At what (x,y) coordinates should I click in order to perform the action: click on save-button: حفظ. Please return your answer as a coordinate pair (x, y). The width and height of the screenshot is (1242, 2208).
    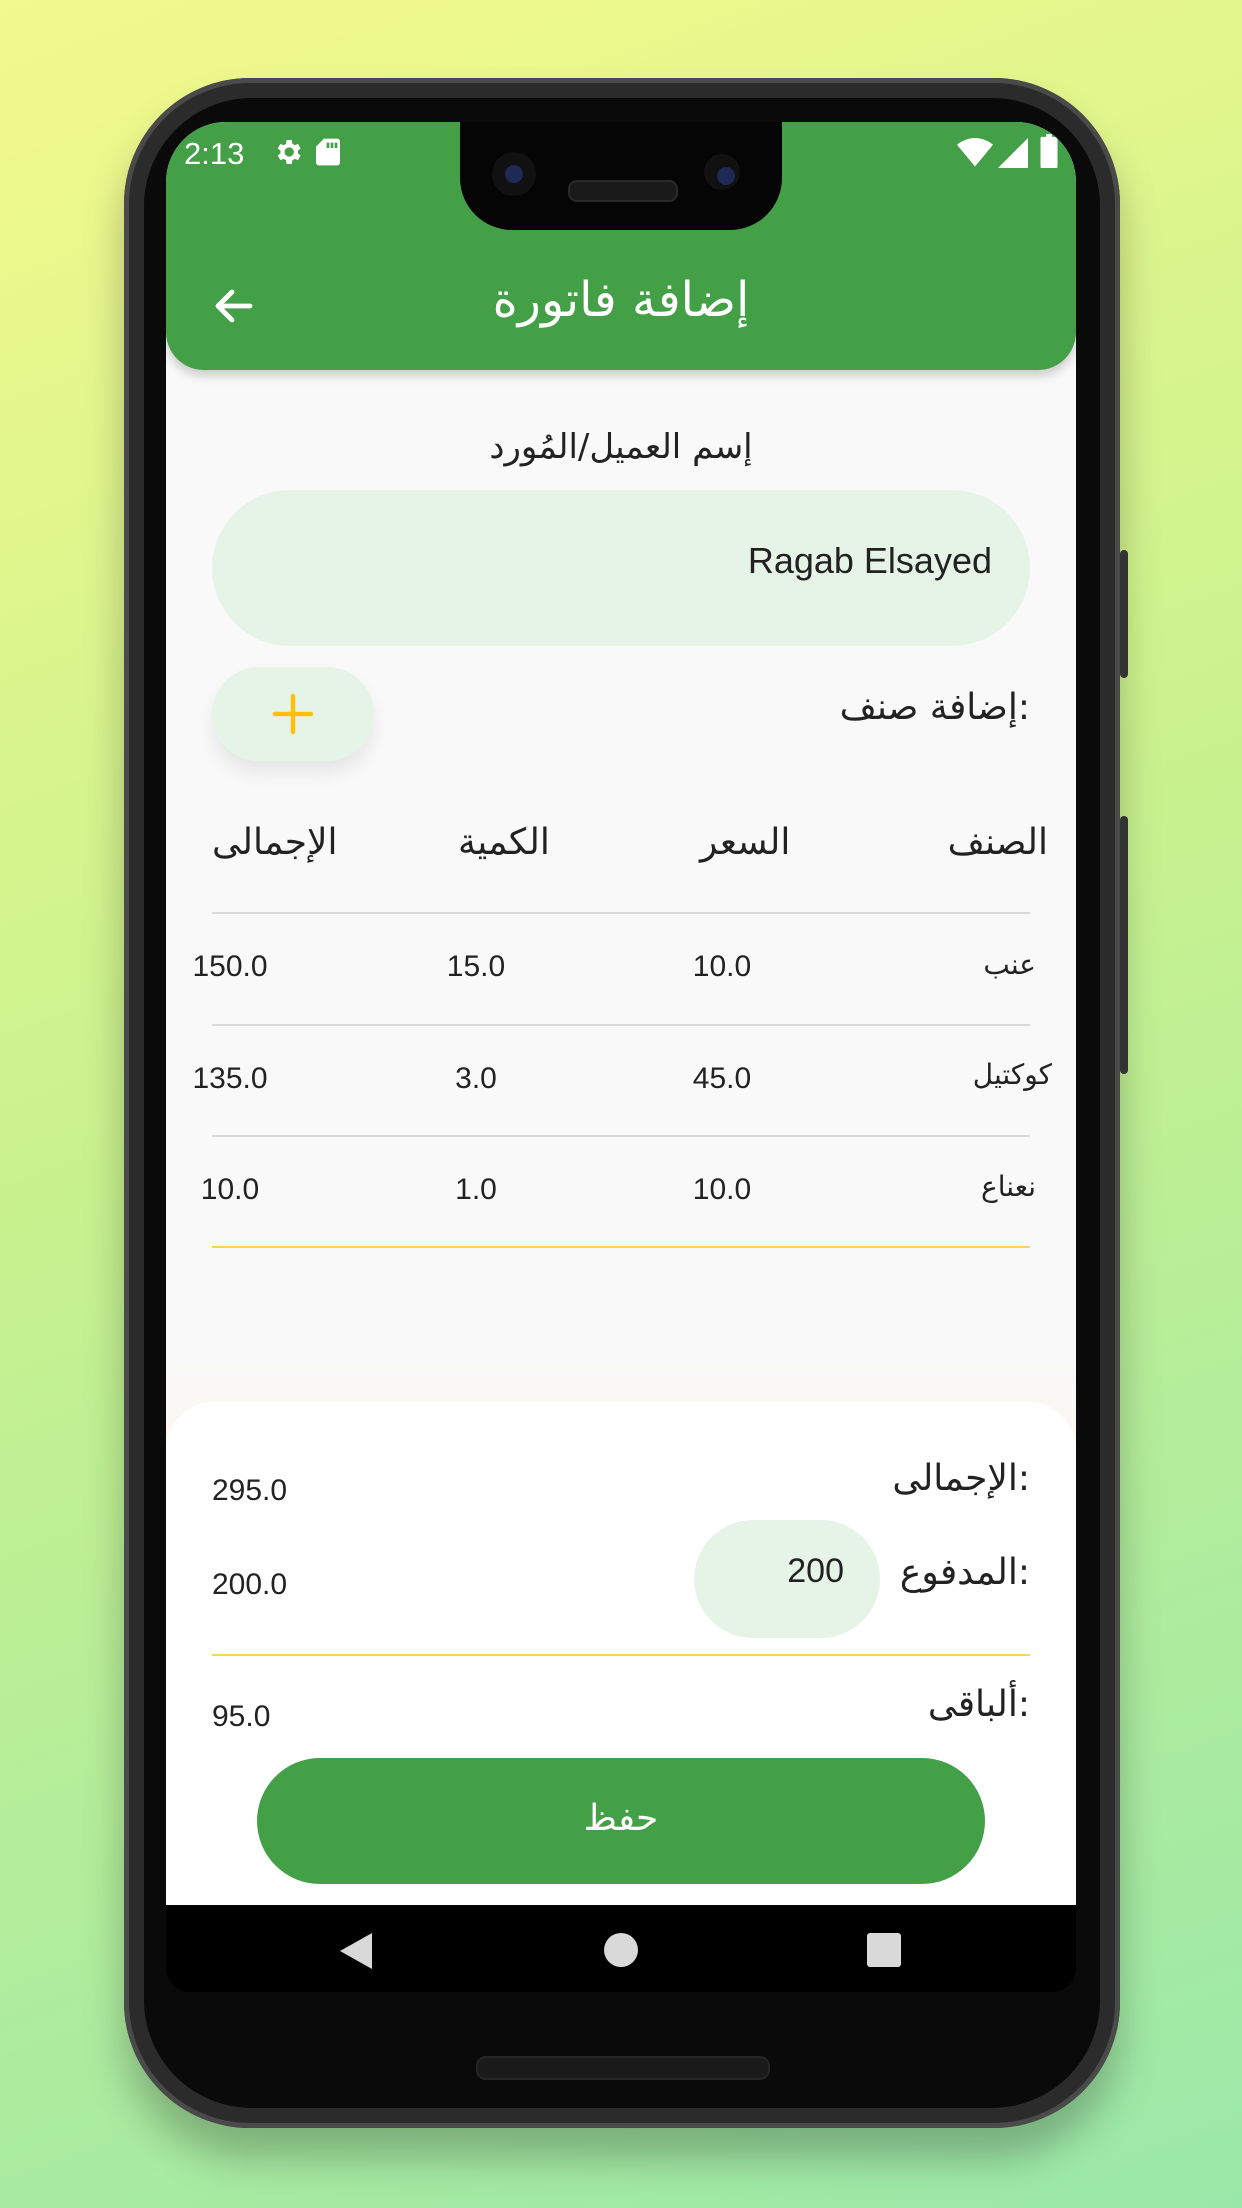
    Looking at the image, I should click on (621, 1821).